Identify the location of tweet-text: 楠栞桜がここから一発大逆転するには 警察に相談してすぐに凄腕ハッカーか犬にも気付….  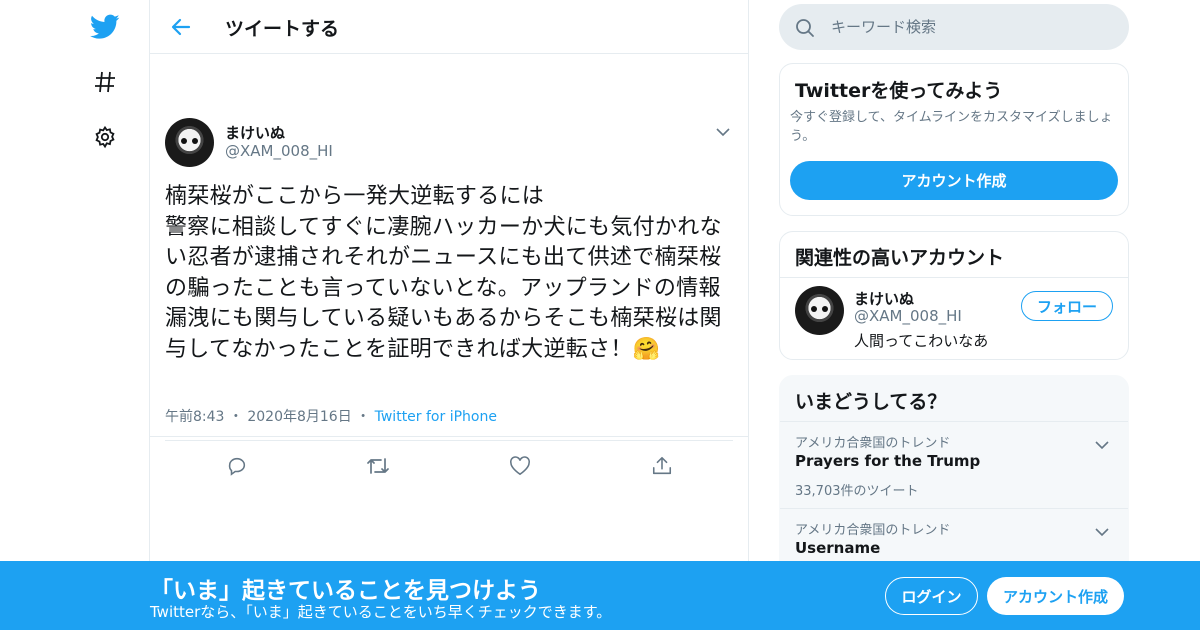
(443, 273).